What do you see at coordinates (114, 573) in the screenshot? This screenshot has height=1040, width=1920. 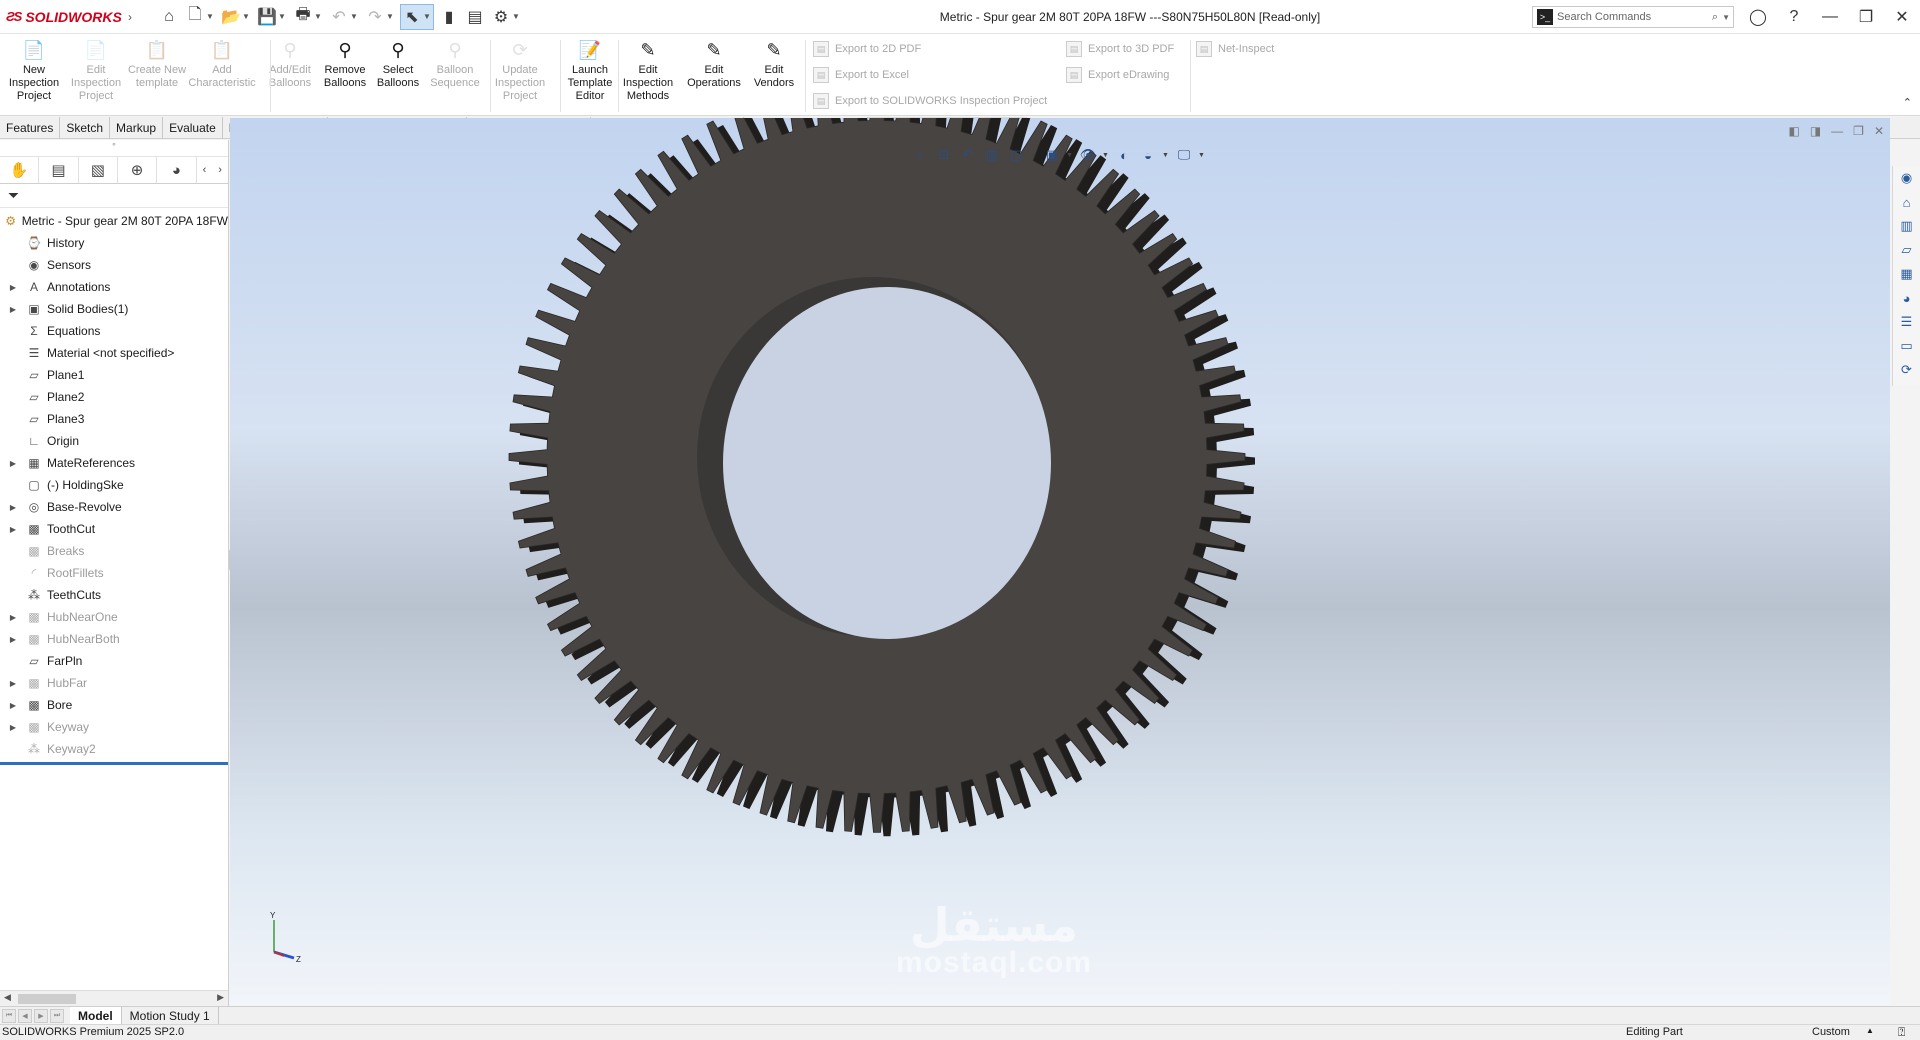 I see `tree-item-rootfillets: ◜ RootFillets` at bounding box center [114, 573].